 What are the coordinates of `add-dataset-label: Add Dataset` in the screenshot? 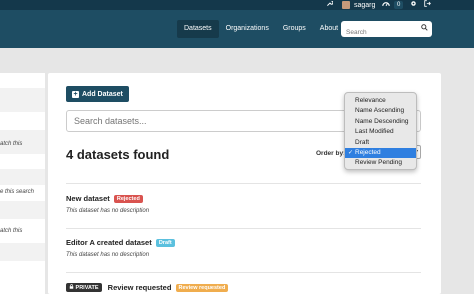 It's located at (102, 94).